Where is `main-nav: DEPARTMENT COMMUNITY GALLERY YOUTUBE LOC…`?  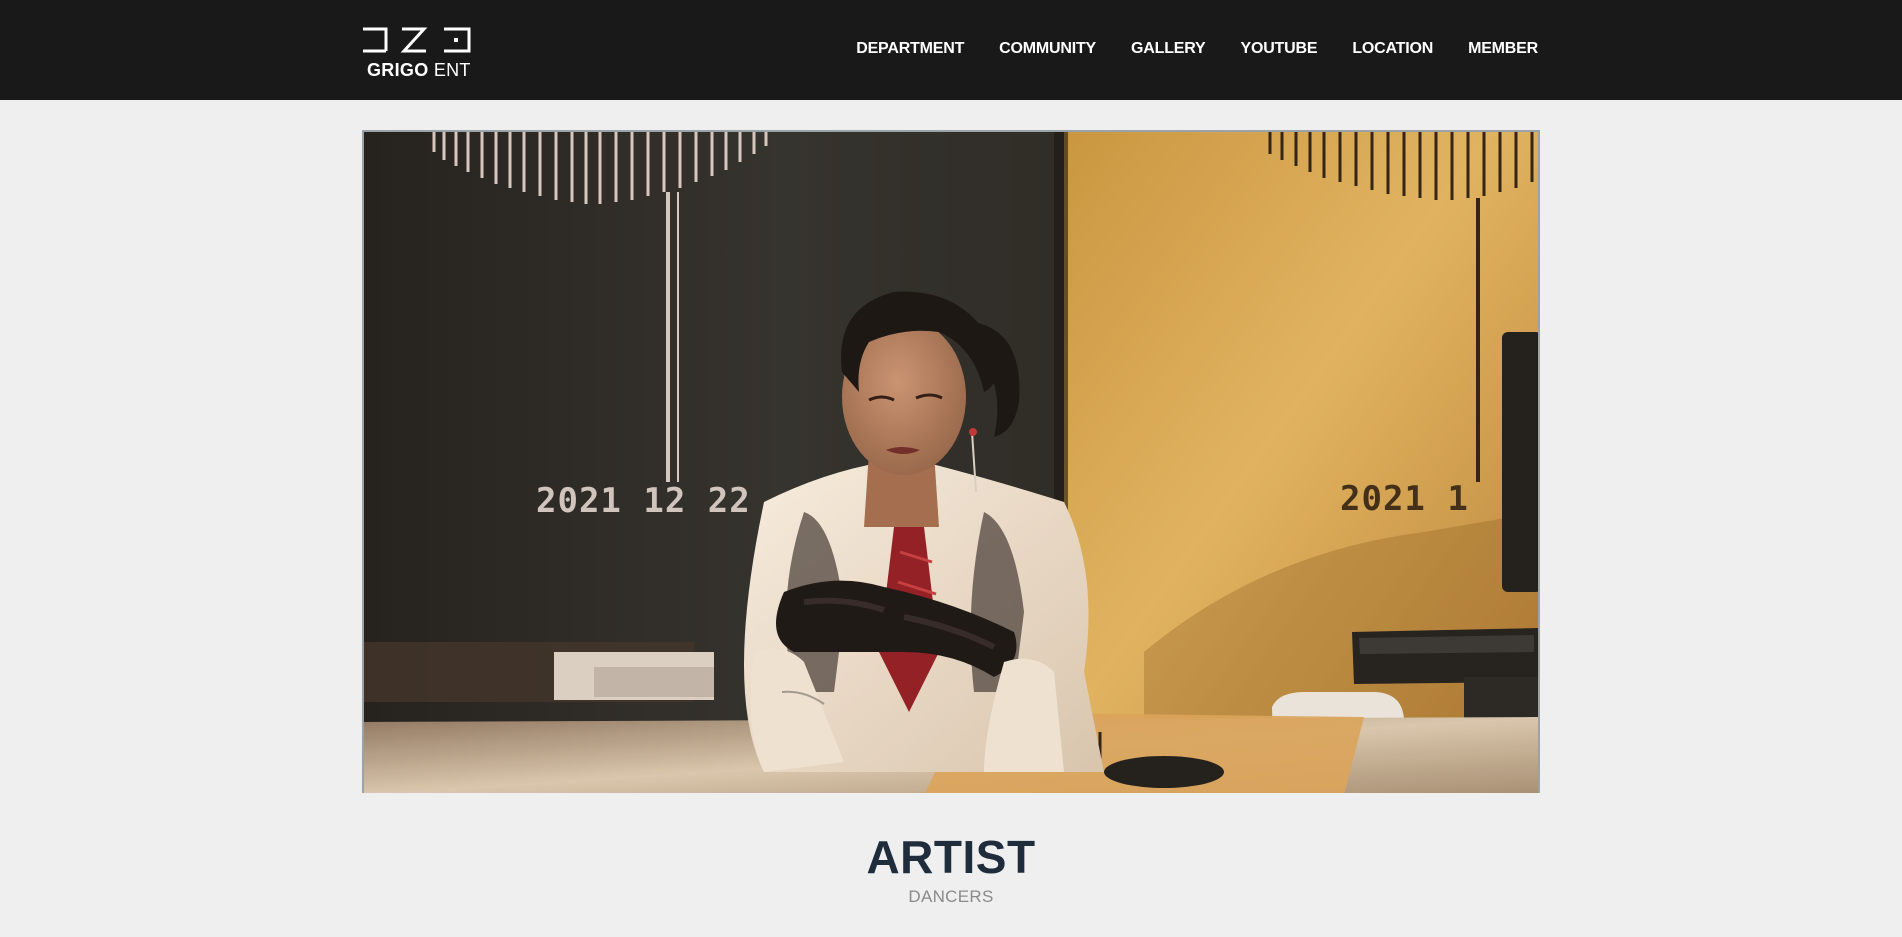
main-nav: DEPARTMENT COMMUNITY GALLERY YOUTUBE LOC… is located at coordinates (1197, 49).